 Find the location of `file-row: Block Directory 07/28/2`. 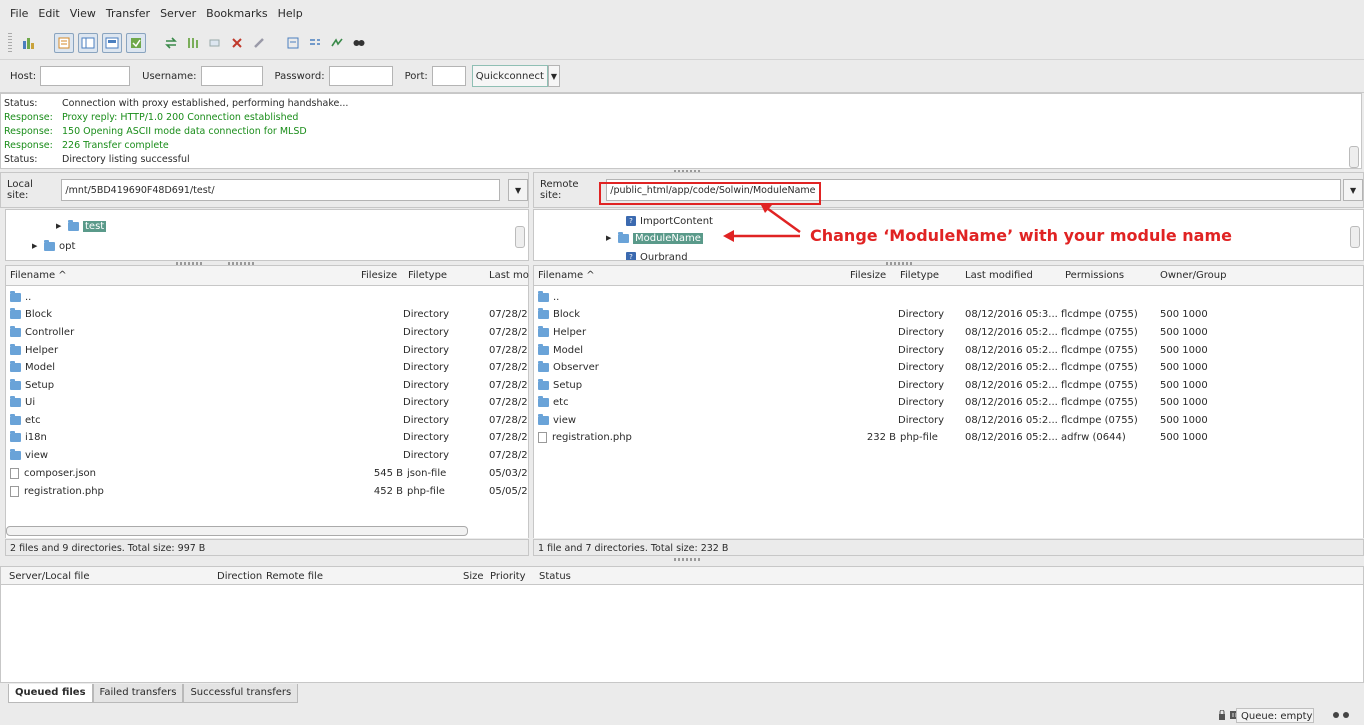

file-row: Block Directory 07/28/2 is located at coordinates (267, 315).